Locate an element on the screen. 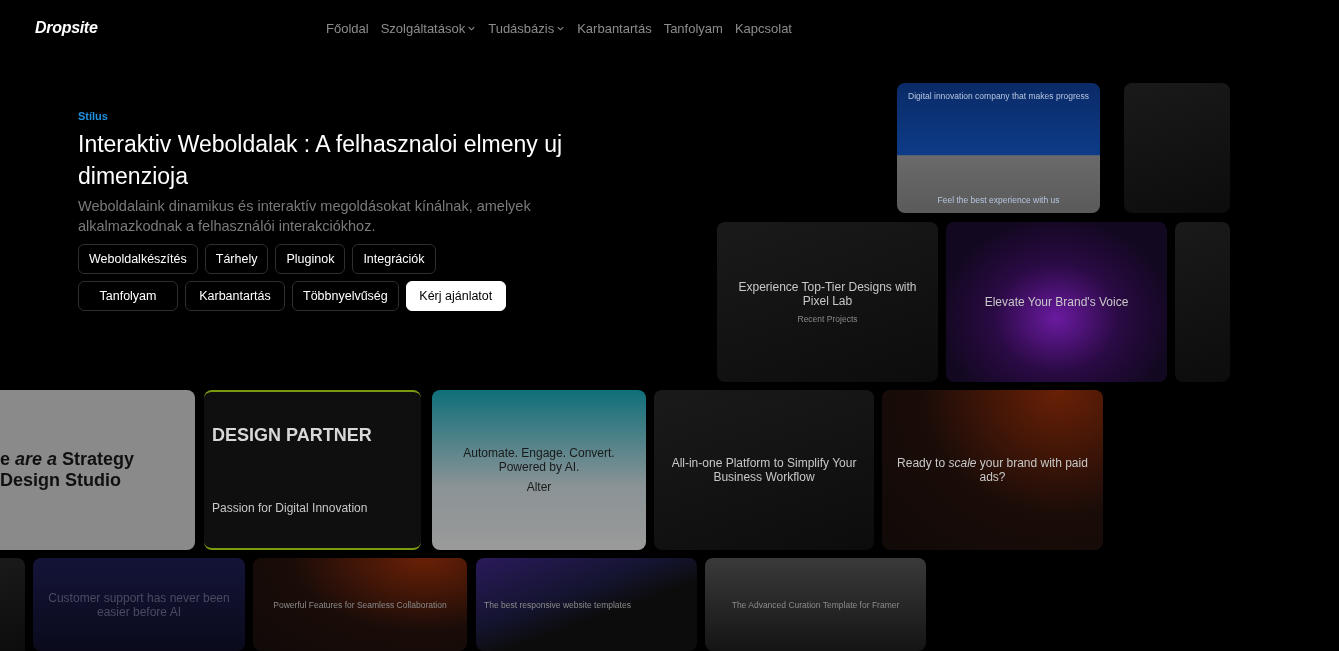 This screenshot has width=1339, height=651. nav-link: Főoldal is located at coordinates (347, 28).